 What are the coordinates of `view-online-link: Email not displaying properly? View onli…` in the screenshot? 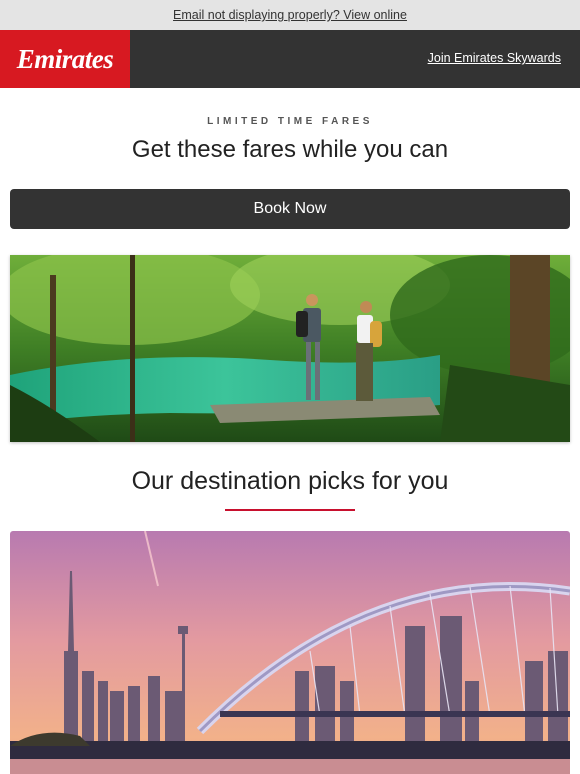 It's located at (290, 15).